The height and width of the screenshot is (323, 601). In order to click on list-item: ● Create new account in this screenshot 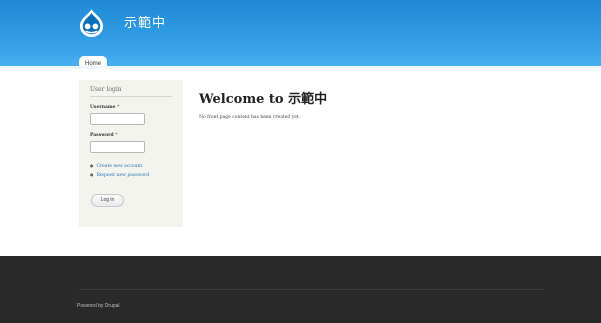, I will do `click(116, 166)`.